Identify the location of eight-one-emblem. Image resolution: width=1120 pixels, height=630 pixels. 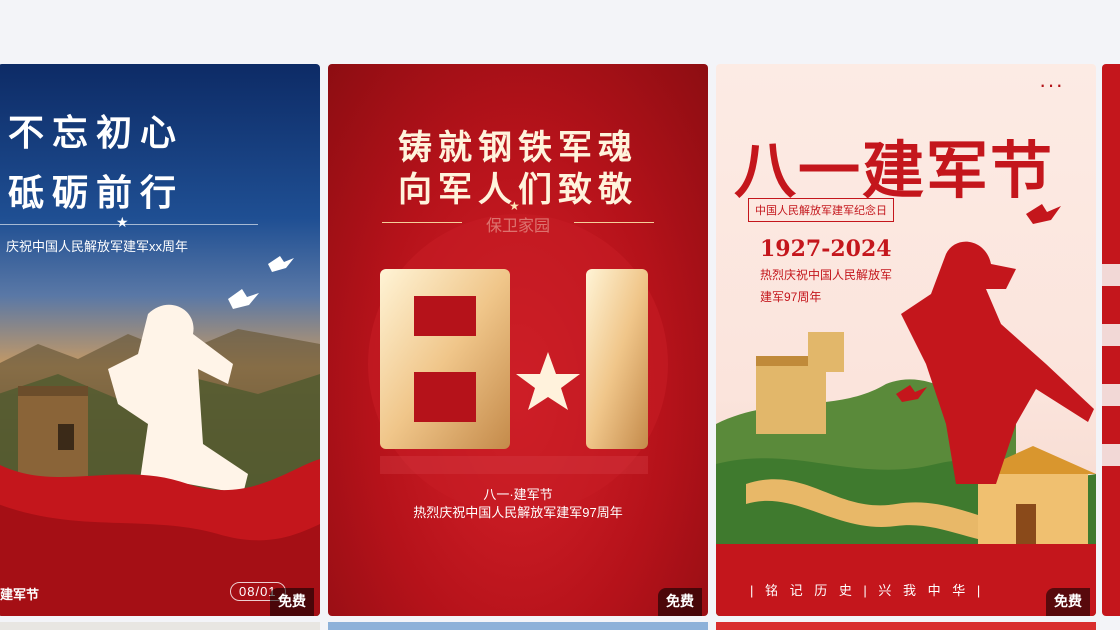
(518, 364).